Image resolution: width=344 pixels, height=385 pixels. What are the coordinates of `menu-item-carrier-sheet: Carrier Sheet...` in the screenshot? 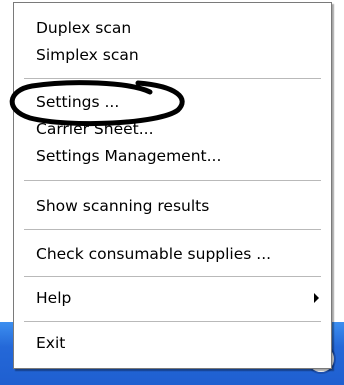 It's located at (172, 129).